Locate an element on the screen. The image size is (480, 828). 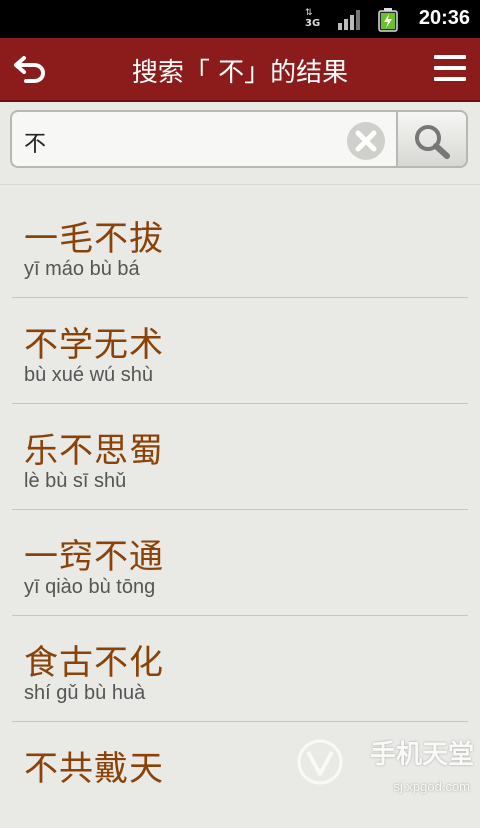
list-item: 不学无术 bù xué wú shù is located at coordinates (240, 351).